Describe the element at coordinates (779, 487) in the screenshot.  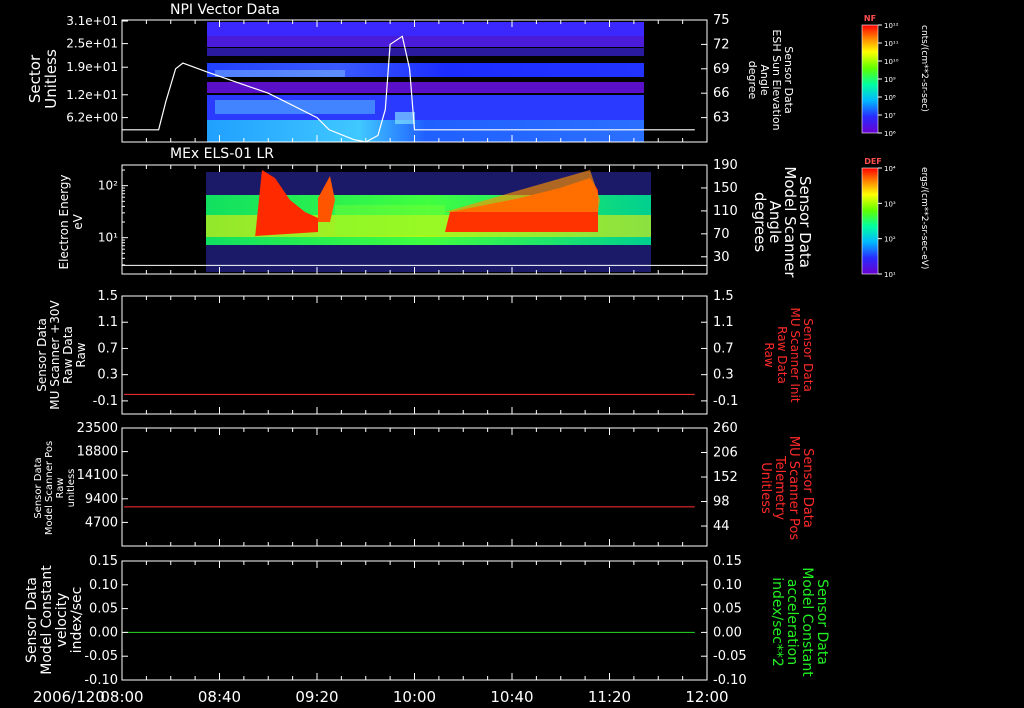
I see `panel-4-rlabel-2: Telemetry` at that location.